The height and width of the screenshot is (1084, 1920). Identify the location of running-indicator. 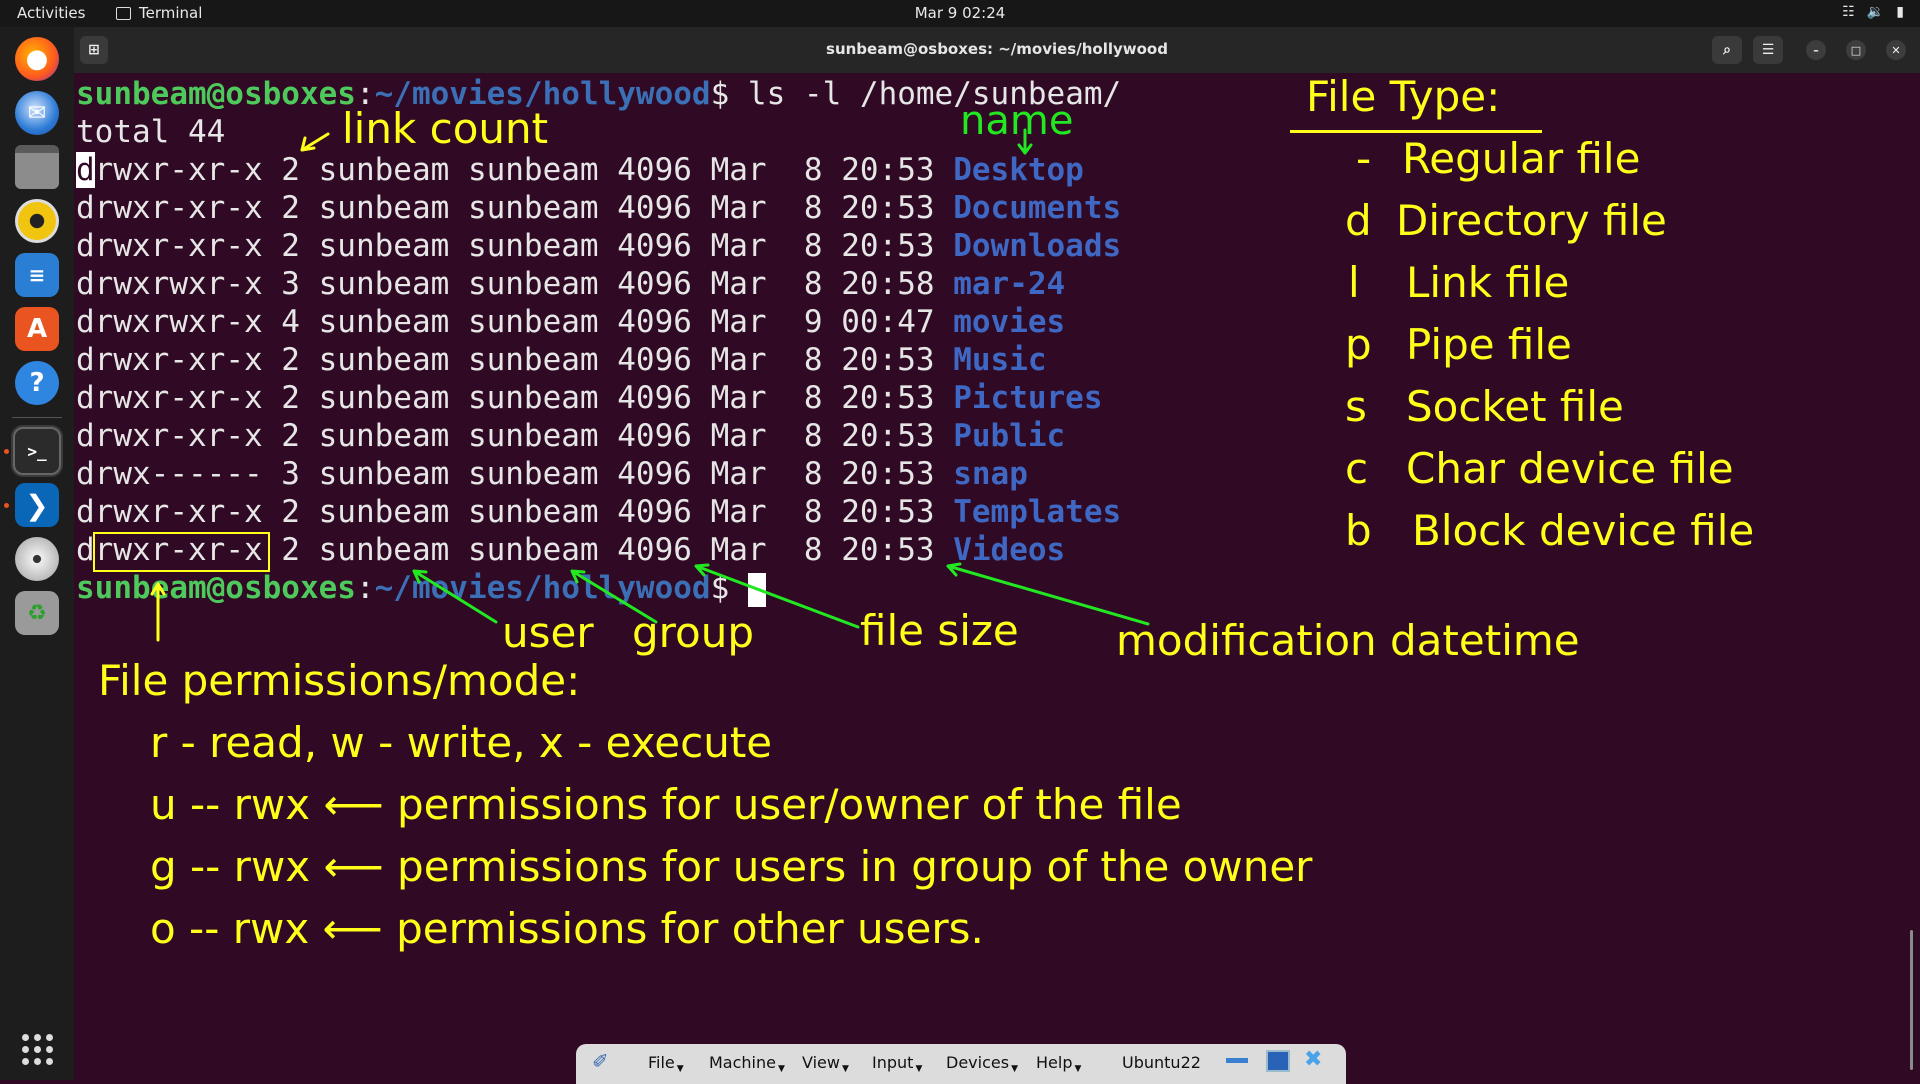
(6, 505).